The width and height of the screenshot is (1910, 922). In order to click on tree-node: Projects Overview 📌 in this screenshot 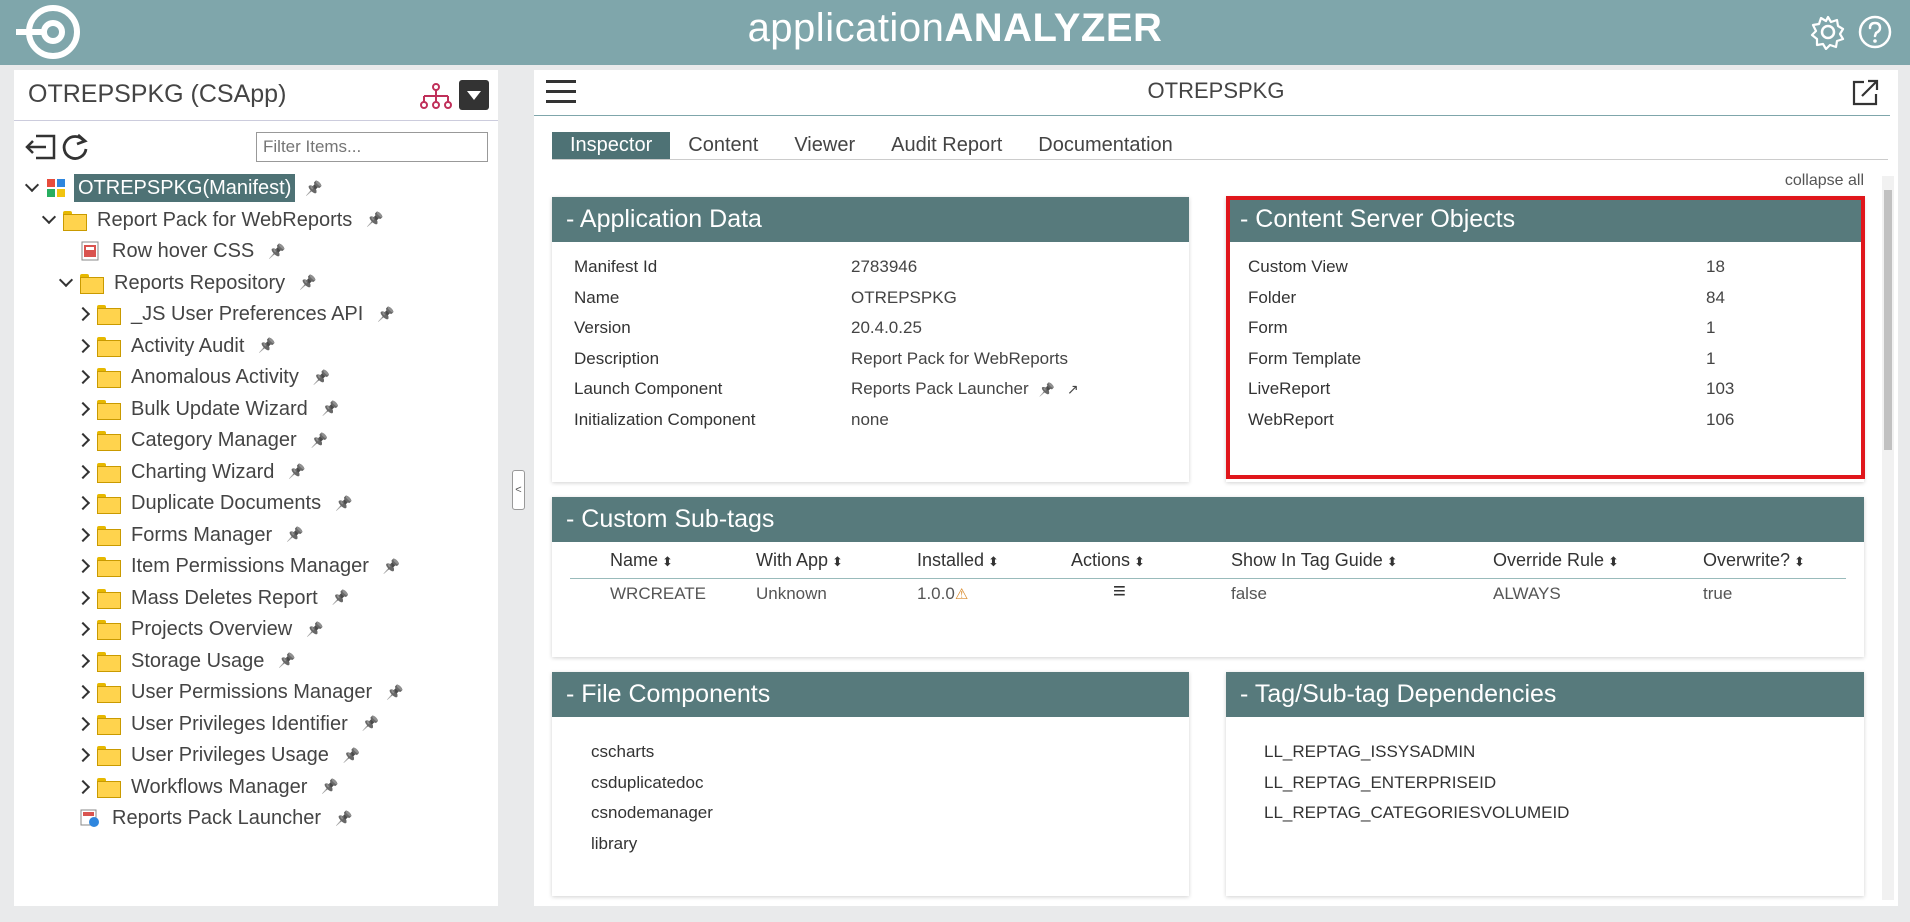, I will do `click(199, 629)`.